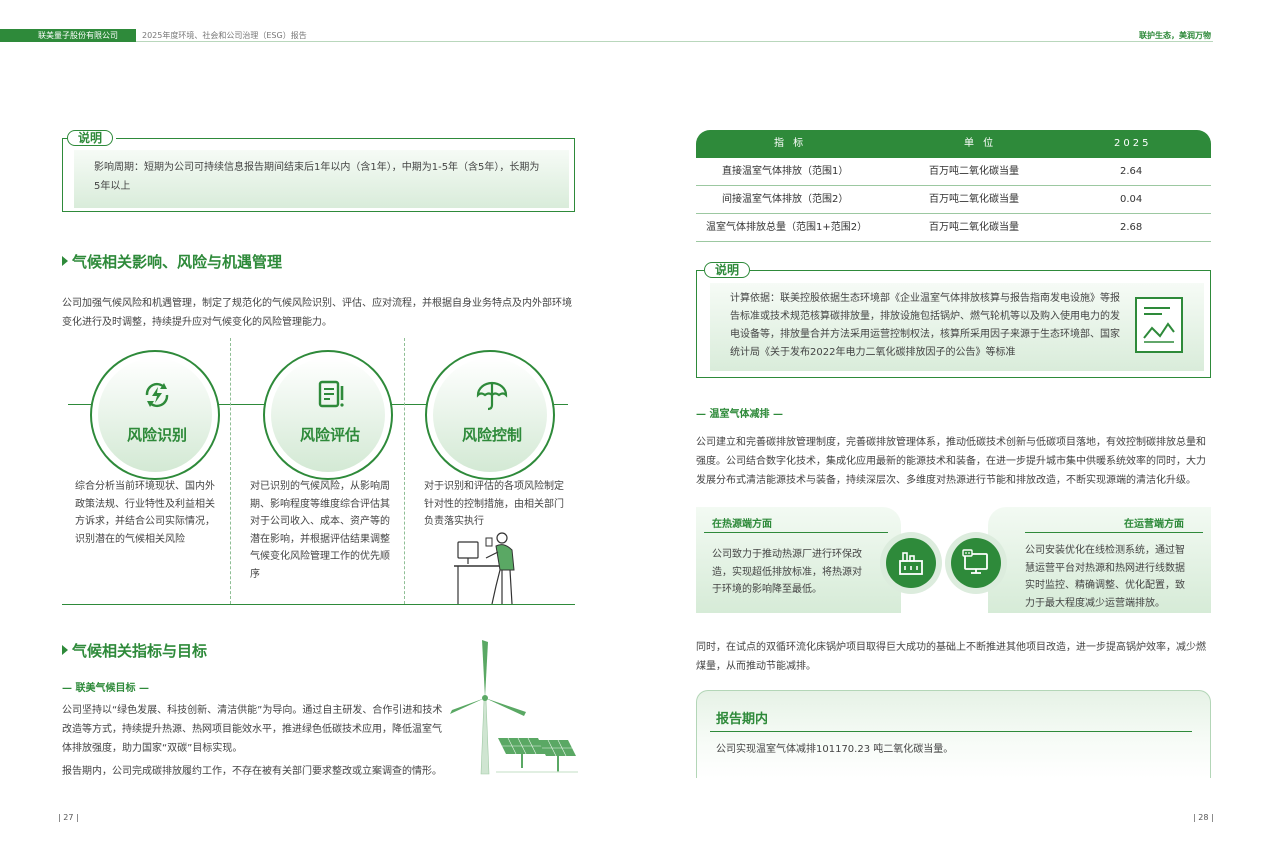  Describe the element at coordinates (835, 749) in the screenshot. I see `report-period-text: 公司实现温室气体减排101170.23 吨二氧化碳当量。` at that location.